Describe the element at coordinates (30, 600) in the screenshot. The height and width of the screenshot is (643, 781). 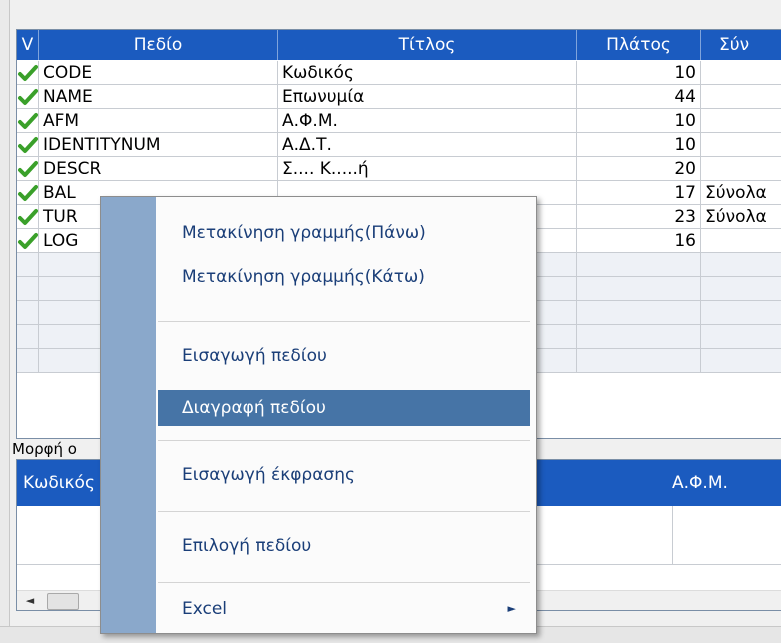
I see `scroll-left-icon: ◄` at that location.